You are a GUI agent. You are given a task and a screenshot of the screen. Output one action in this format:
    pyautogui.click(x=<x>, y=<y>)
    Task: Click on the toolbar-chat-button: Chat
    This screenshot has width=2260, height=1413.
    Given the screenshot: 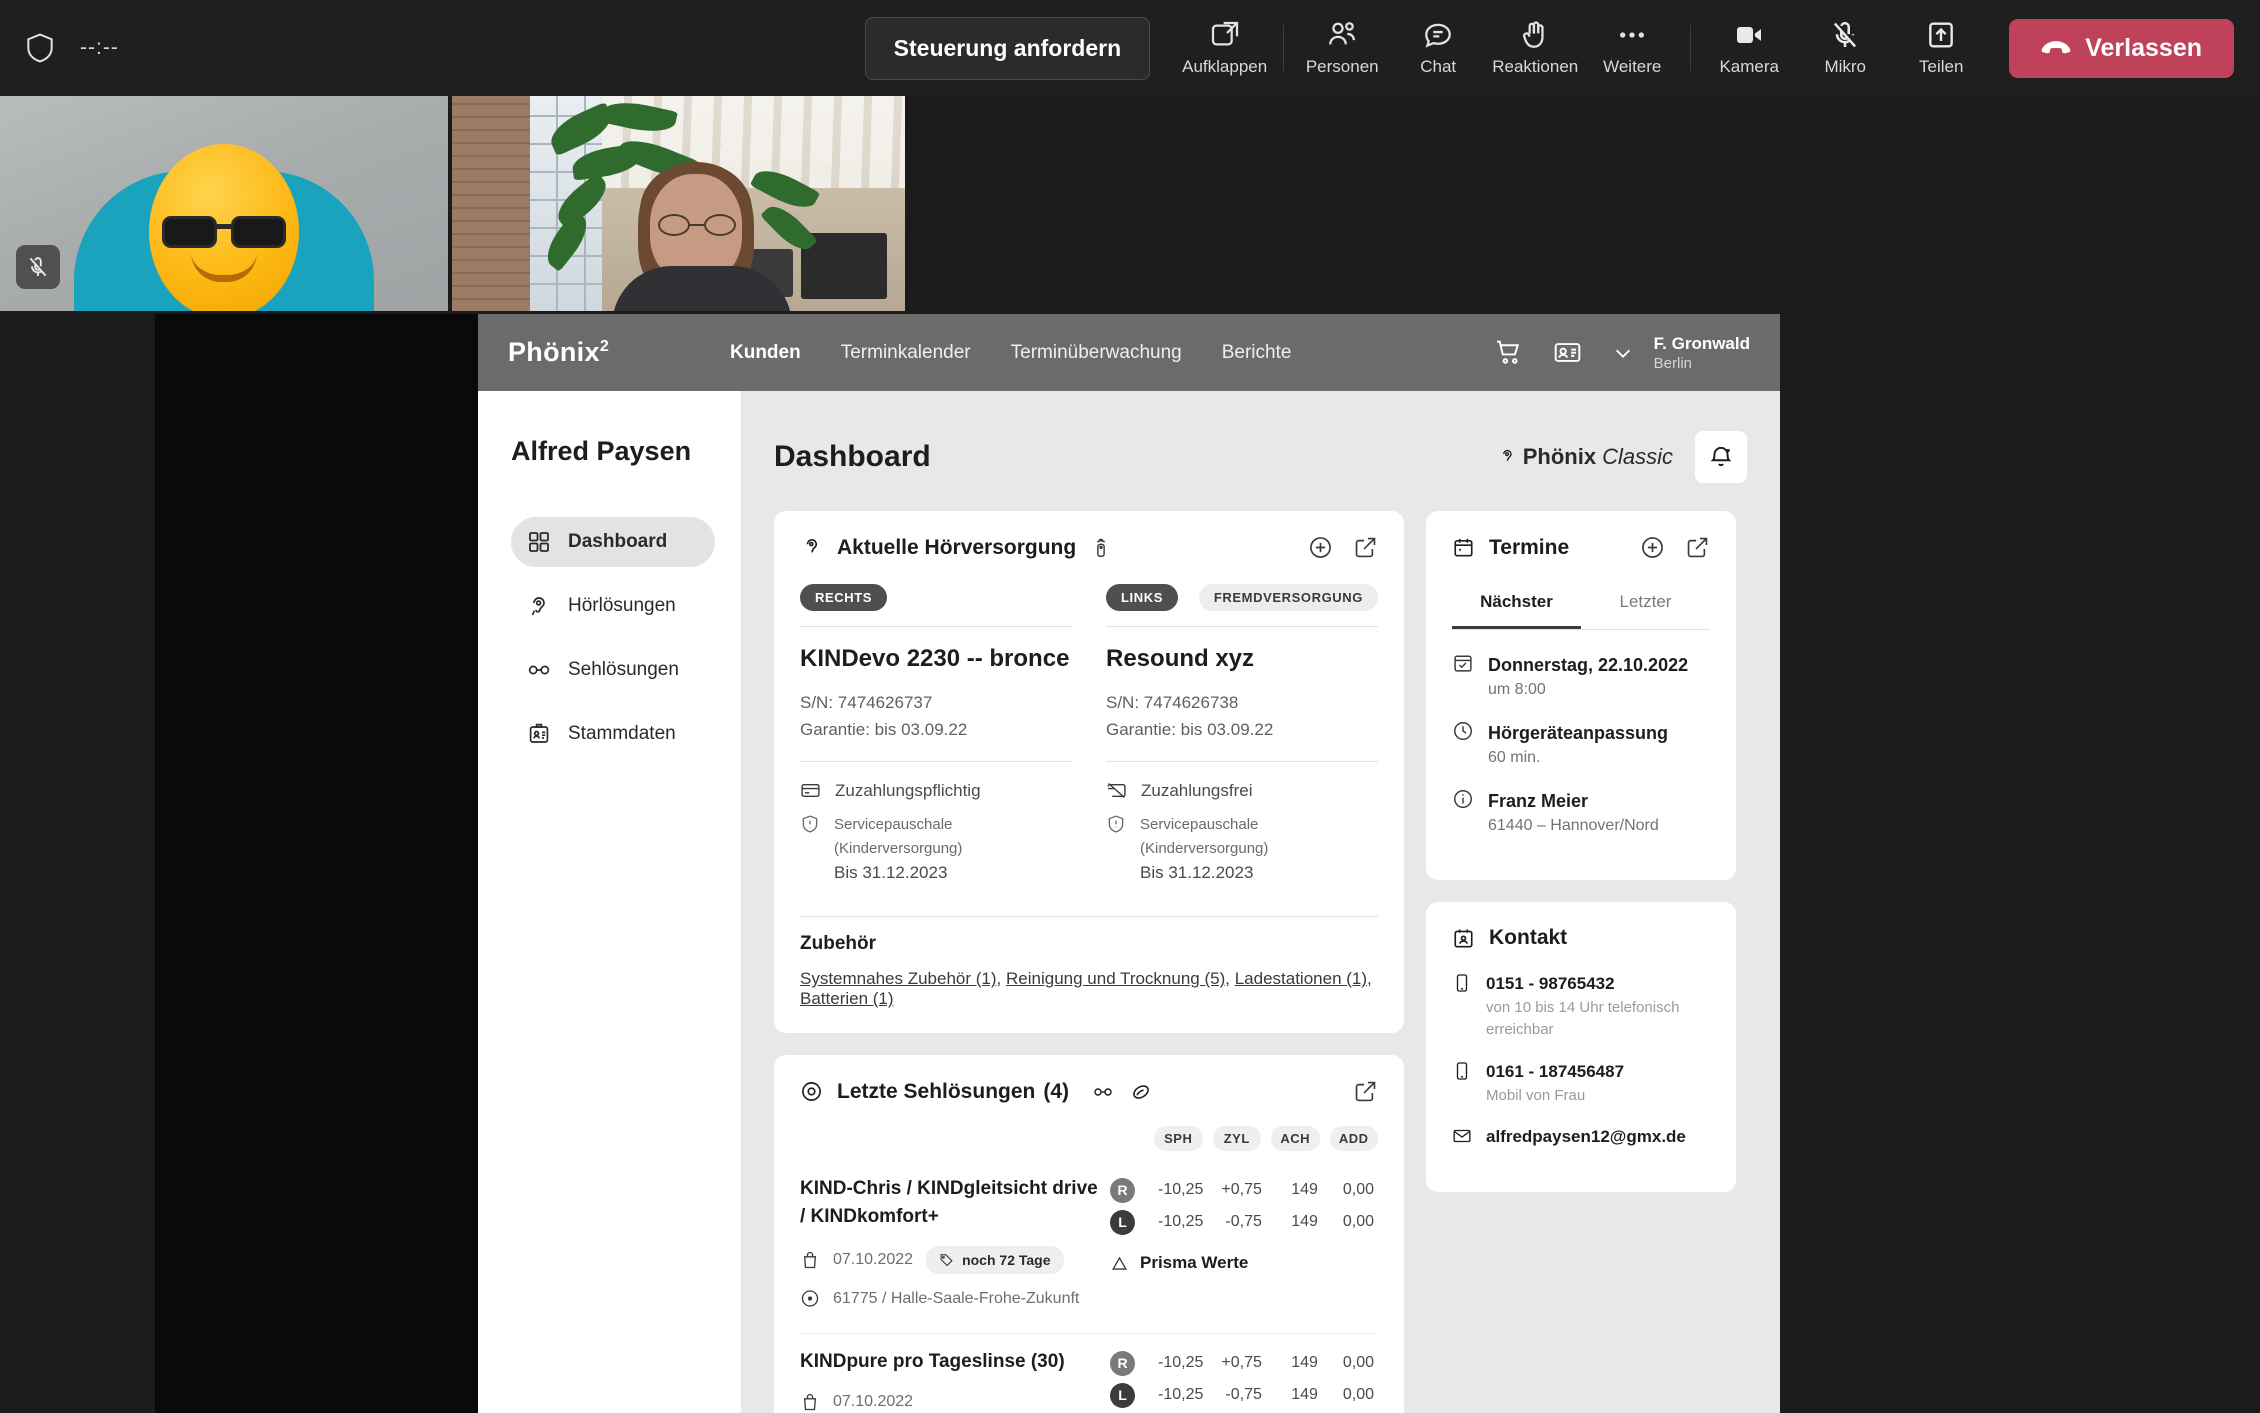 What is the action you would take?
    pyautogui.click(x=1438, y=48)
    